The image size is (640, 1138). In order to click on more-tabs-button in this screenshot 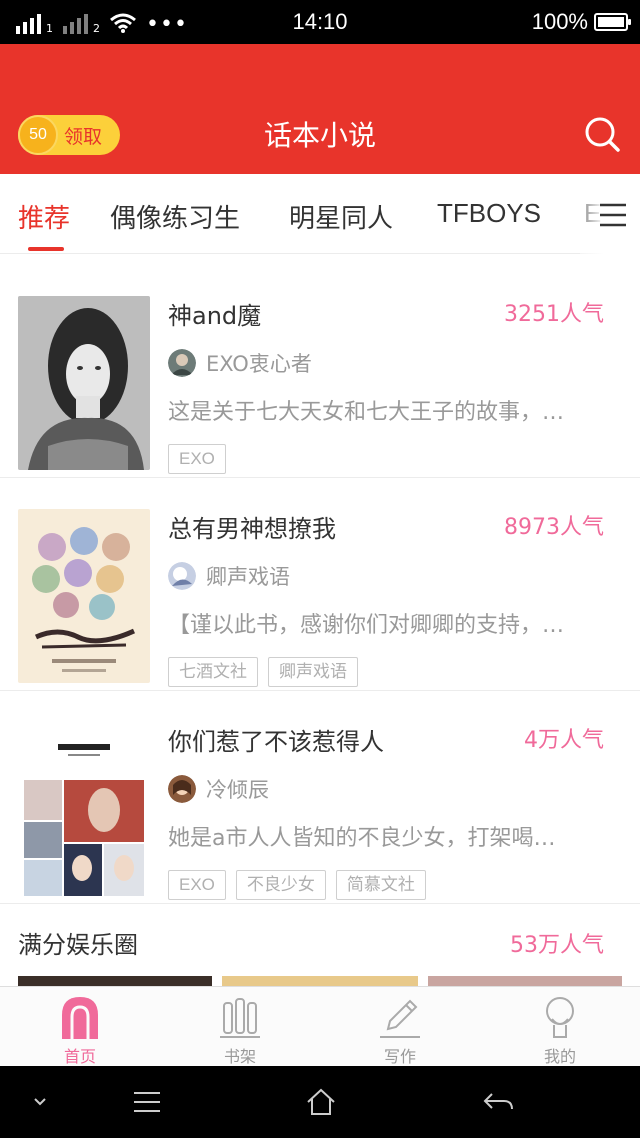, I will do `click(610, 214)`.